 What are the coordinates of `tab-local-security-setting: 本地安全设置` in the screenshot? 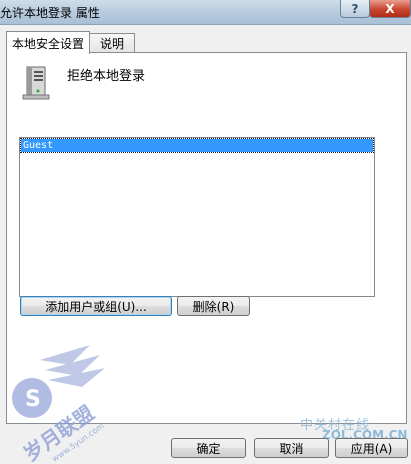 It's located at (48, 42).